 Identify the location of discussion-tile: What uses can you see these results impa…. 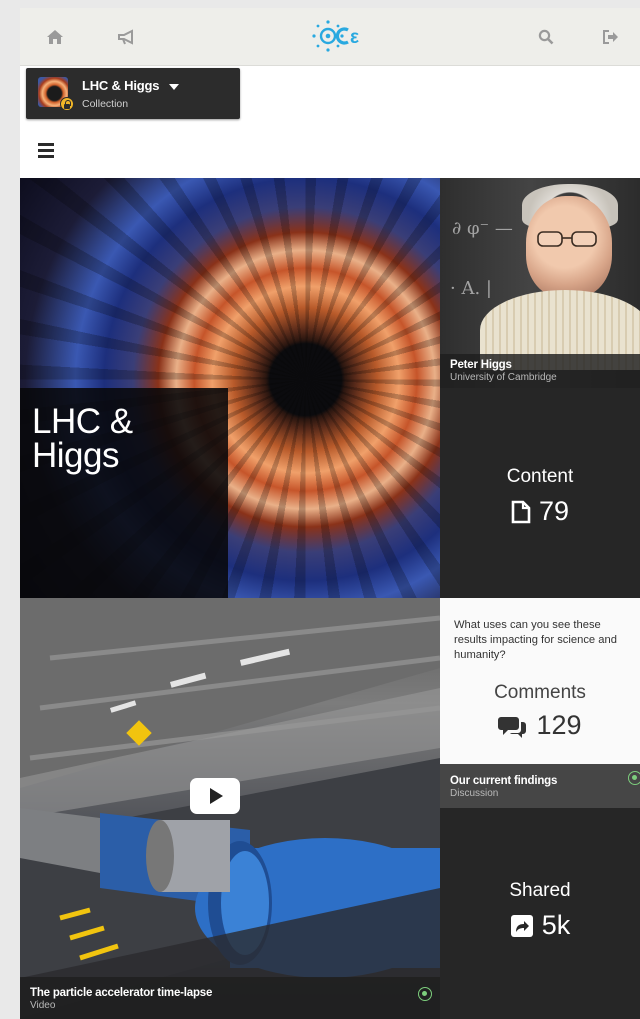
(540, 703).